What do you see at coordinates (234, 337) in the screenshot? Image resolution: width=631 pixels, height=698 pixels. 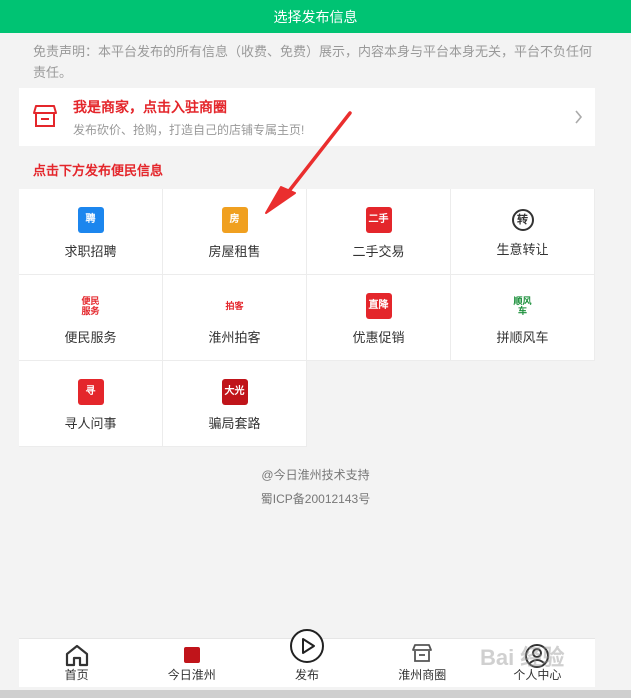 I see `category-label: 淮州拍客` at bounding box center [234, 337].